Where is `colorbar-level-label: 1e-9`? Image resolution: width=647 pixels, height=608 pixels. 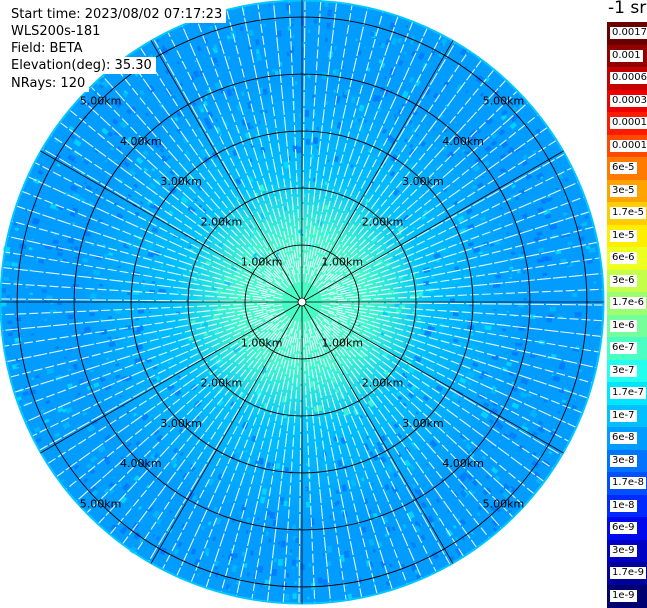
colorbar-level-label: 1e-9 is located at coordinates (623, 595).